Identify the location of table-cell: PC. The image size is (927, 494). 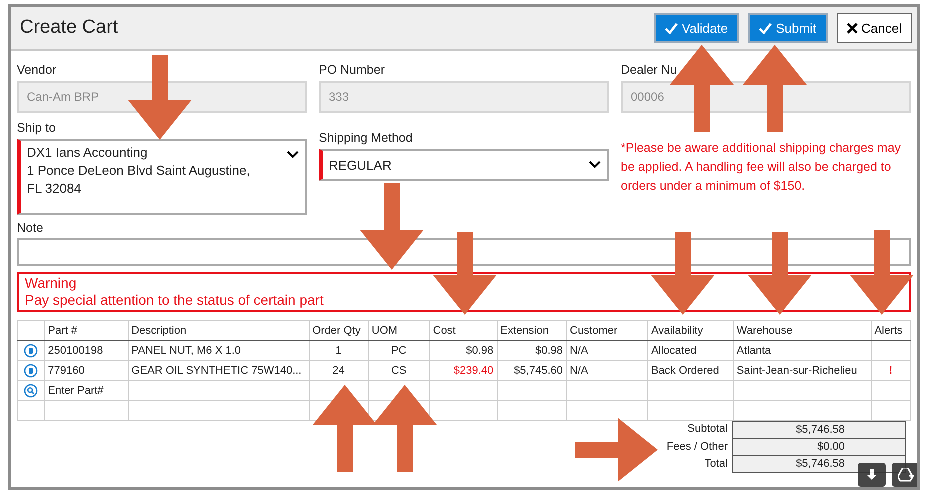
(399, 350).